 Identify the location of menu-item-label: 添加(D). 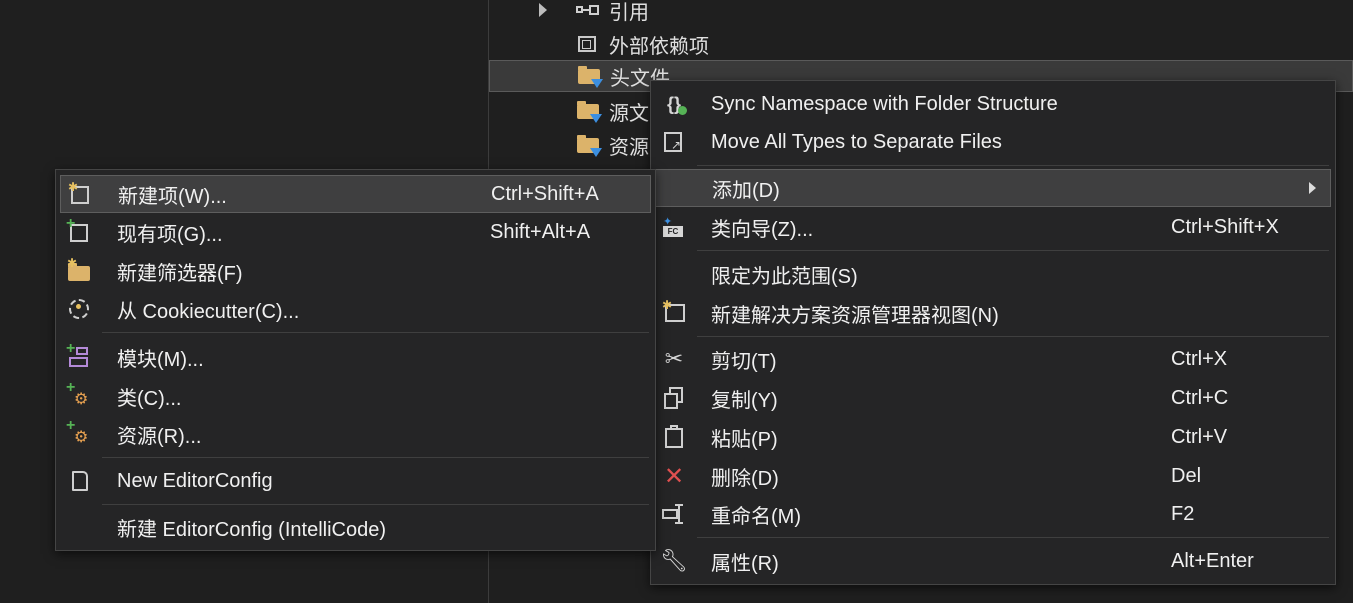
(746, 190).